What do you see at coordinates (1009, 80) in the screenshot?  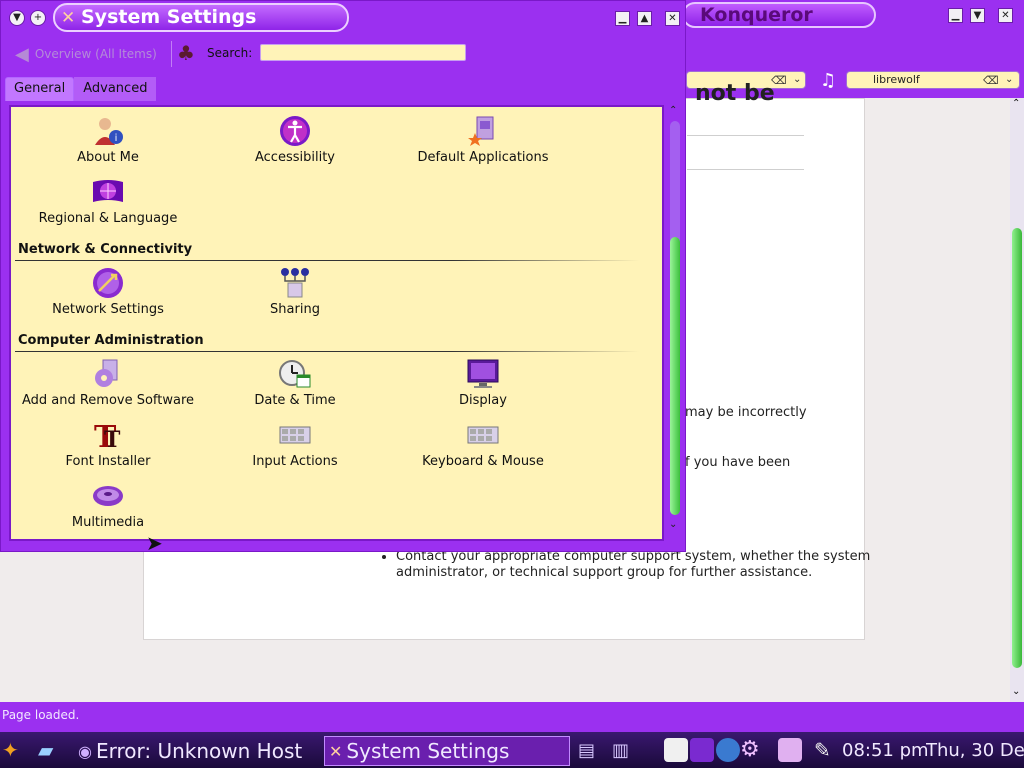 I see `search-dropdown-icon: ⌄` at bounding box center [1009, 80].